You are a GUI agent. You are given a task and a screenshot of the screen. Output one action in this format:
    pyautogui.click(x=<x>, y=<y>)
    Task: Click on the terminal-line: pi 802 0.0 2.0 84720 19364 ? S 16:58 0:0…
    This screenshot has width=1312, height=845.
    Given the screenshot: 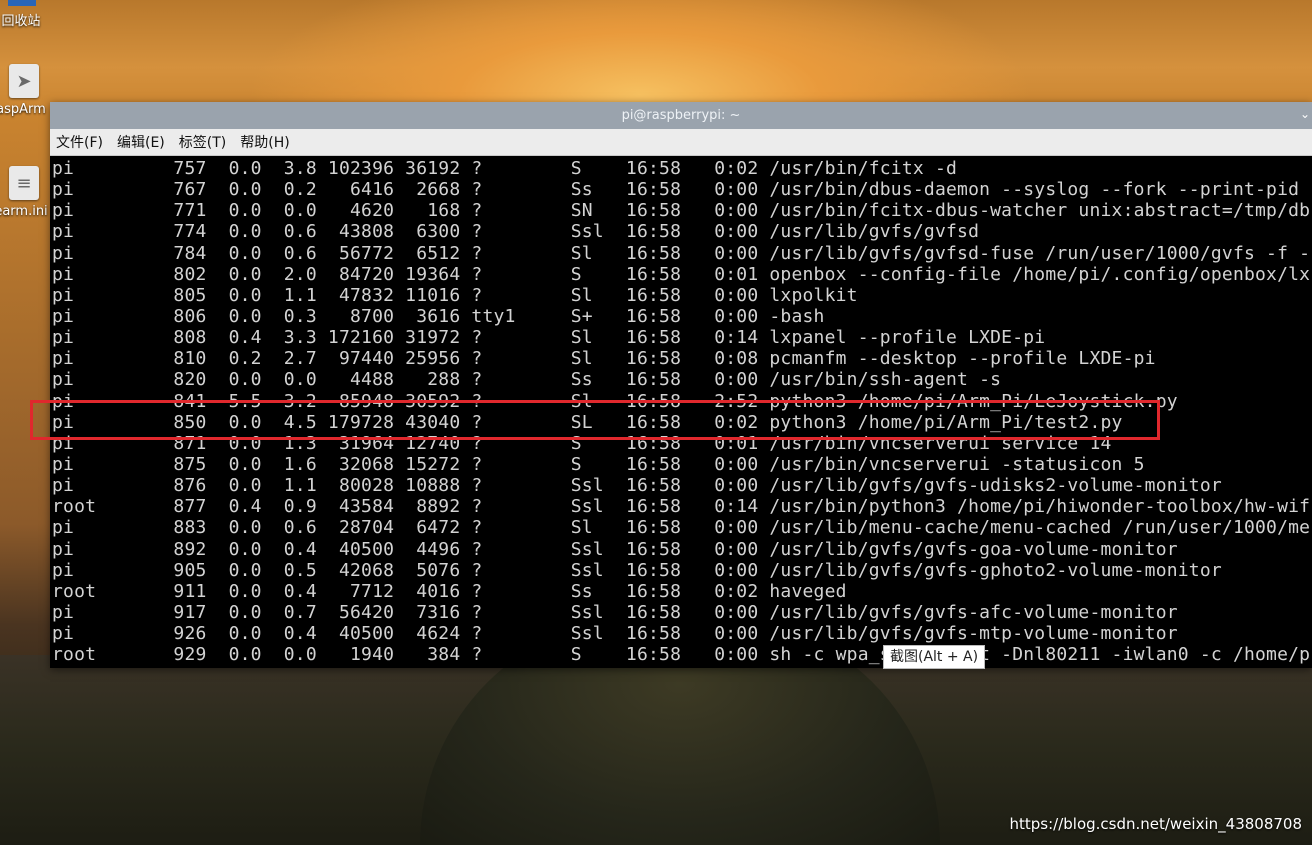 What is the action you would take?
    pyautogui.click(x=681, y=274)
    